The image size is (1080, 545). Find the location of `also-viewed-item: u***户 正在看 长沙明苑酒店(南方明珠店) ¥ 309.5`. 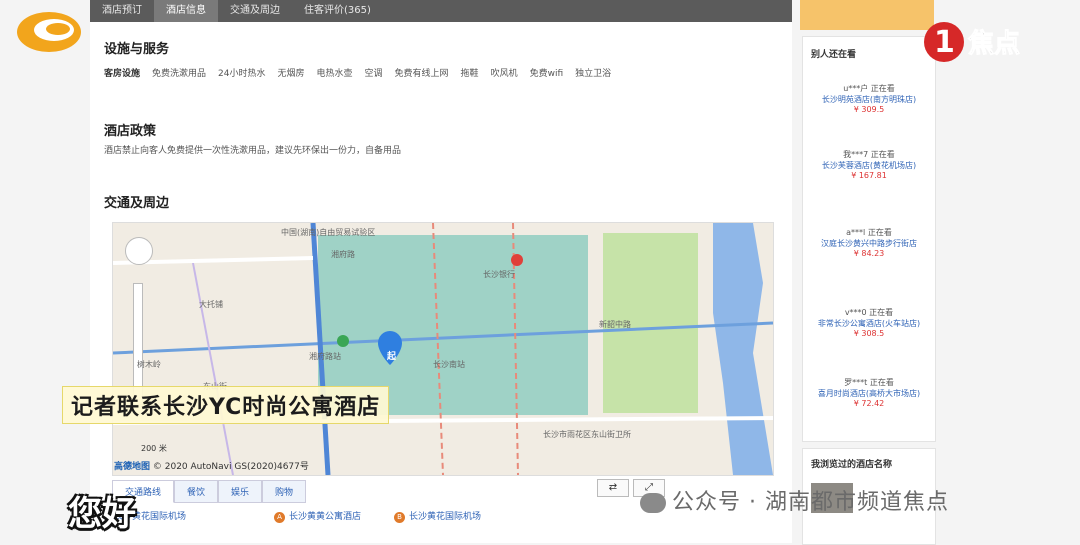

also-viewed-item: u***户 正在看 长沙明苑酒店(南方明珠店) ¥ 309.5 is located at coordinates (869, 98).